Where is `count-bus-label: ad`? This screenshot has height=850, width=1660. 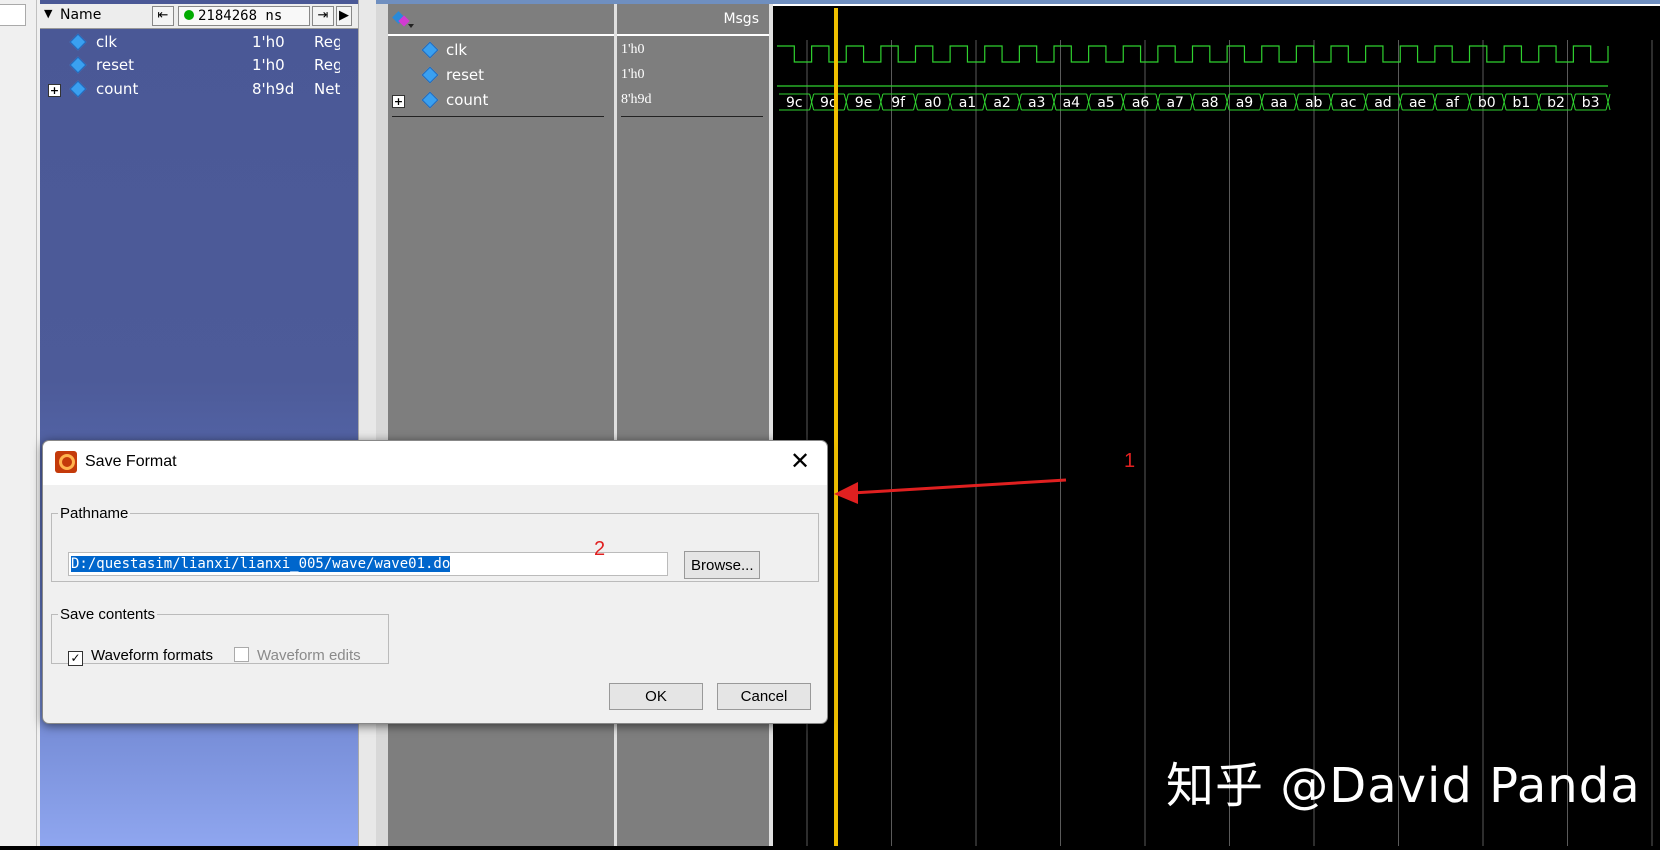 count-bus-label: ad is located at coordinates (1382, 103).